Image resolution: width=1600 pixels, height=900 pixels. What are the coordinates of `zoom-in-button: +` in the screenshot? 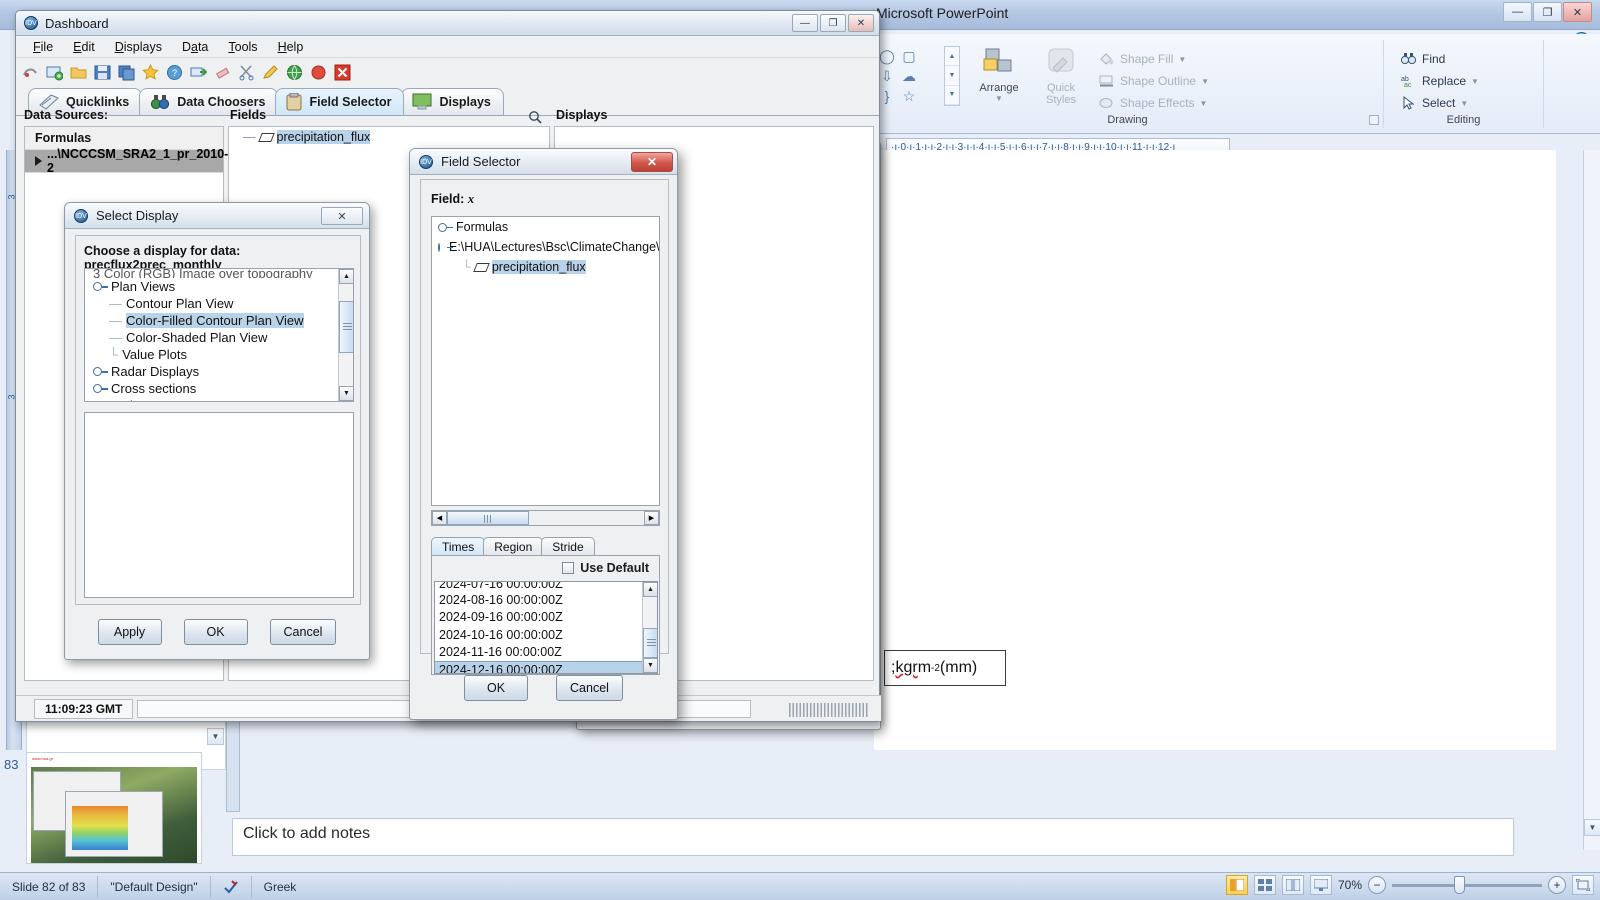 It's located at (1557, 885).